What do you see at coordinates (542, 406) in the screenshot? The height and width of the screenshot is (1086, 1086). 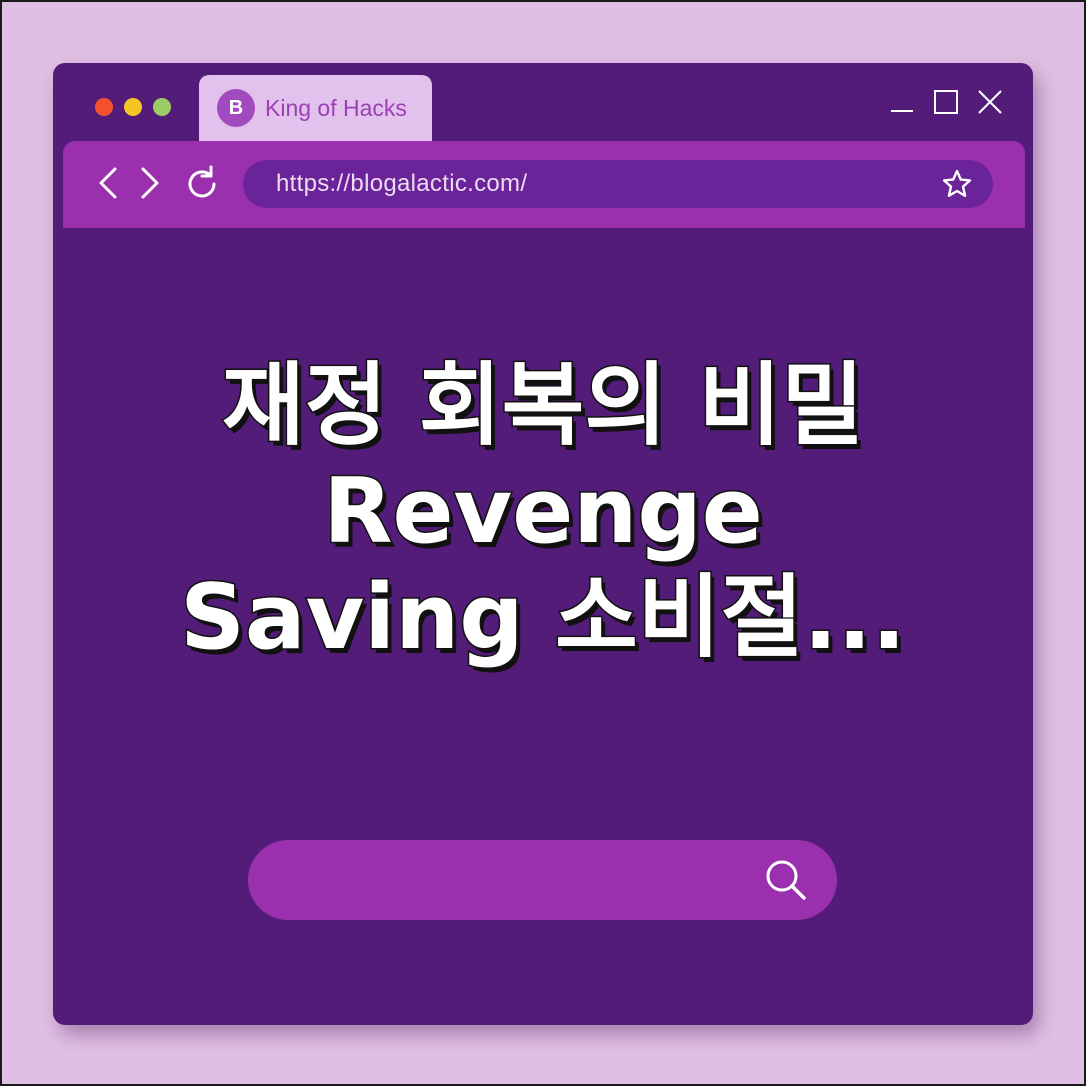 I see `headline-line-1: 재정 회복의 비밀` at bounding box center [542, 406].